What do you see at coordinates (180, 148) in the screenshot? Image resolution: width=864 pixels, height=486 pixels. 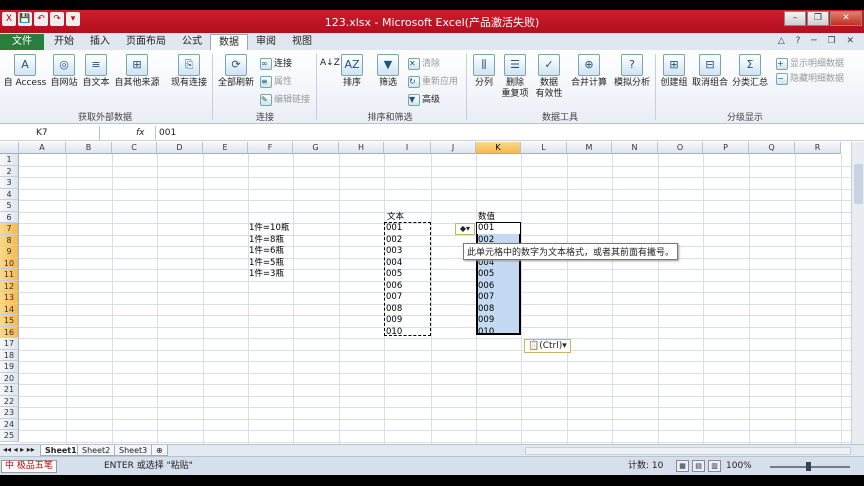 I see `column-header-D: D` at bounding box center [180, 148].